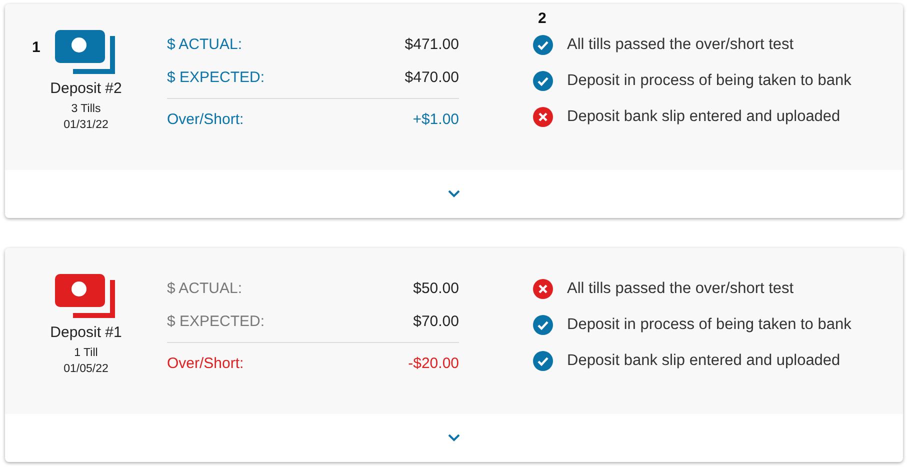 Image resolution: width=913 pixels, height=469 pixels. Describe the element at coordinates (436, 322) in the screenshot. I see `expected-amount: $70.00` at that location.